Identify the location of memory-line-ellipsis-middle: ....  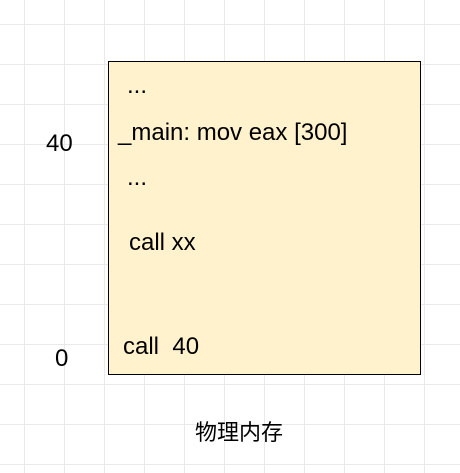
(137, 177).